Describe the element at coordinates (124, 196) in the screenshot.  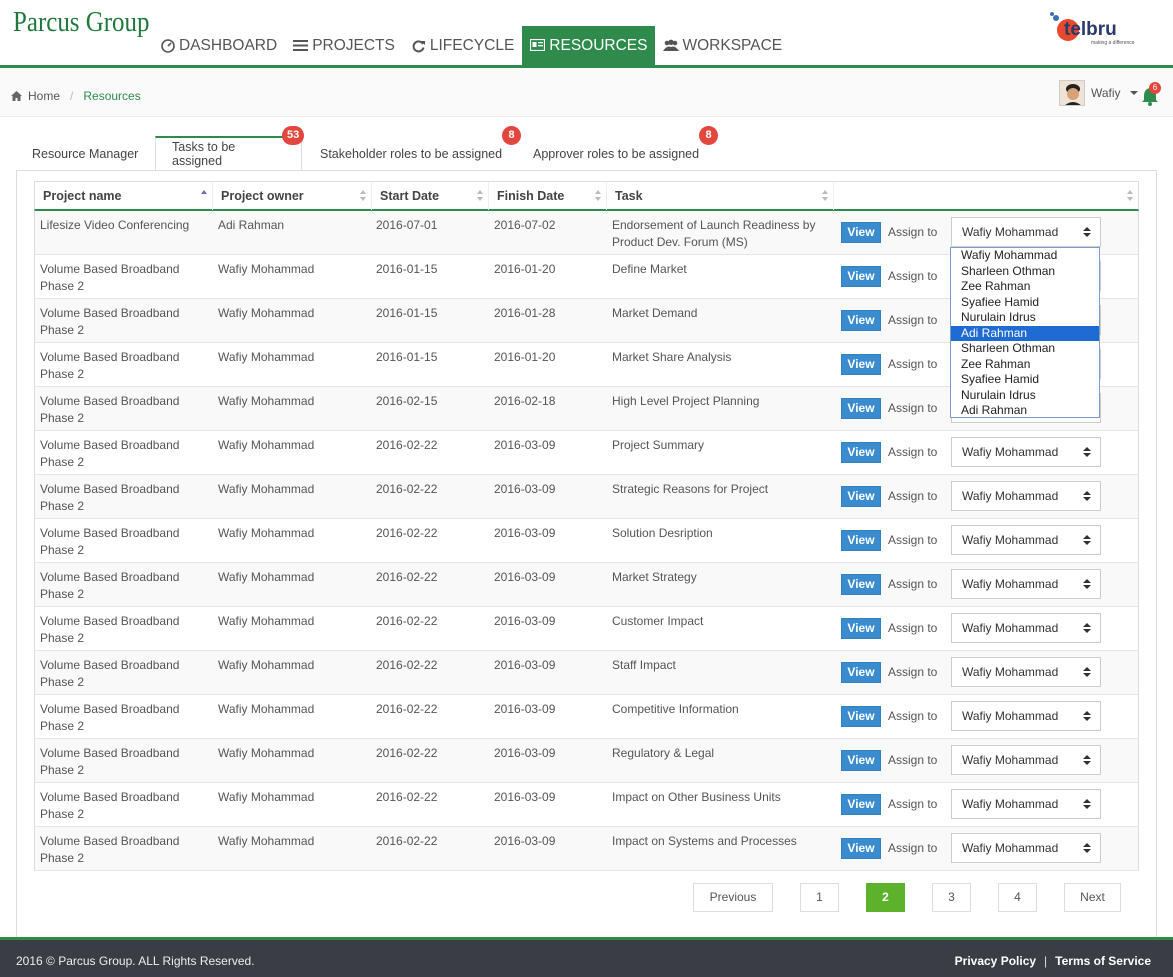
I see `col-project-name: Project name` at that location.